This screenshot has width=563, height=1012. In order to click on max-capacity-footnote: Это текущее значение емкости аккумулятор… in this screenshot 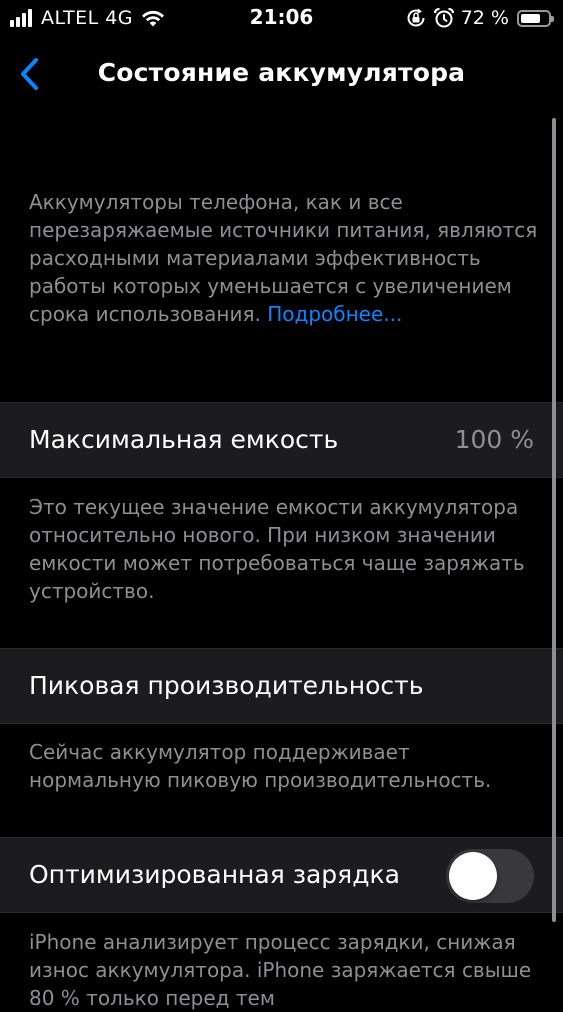, I will do `click(277, 549)`.